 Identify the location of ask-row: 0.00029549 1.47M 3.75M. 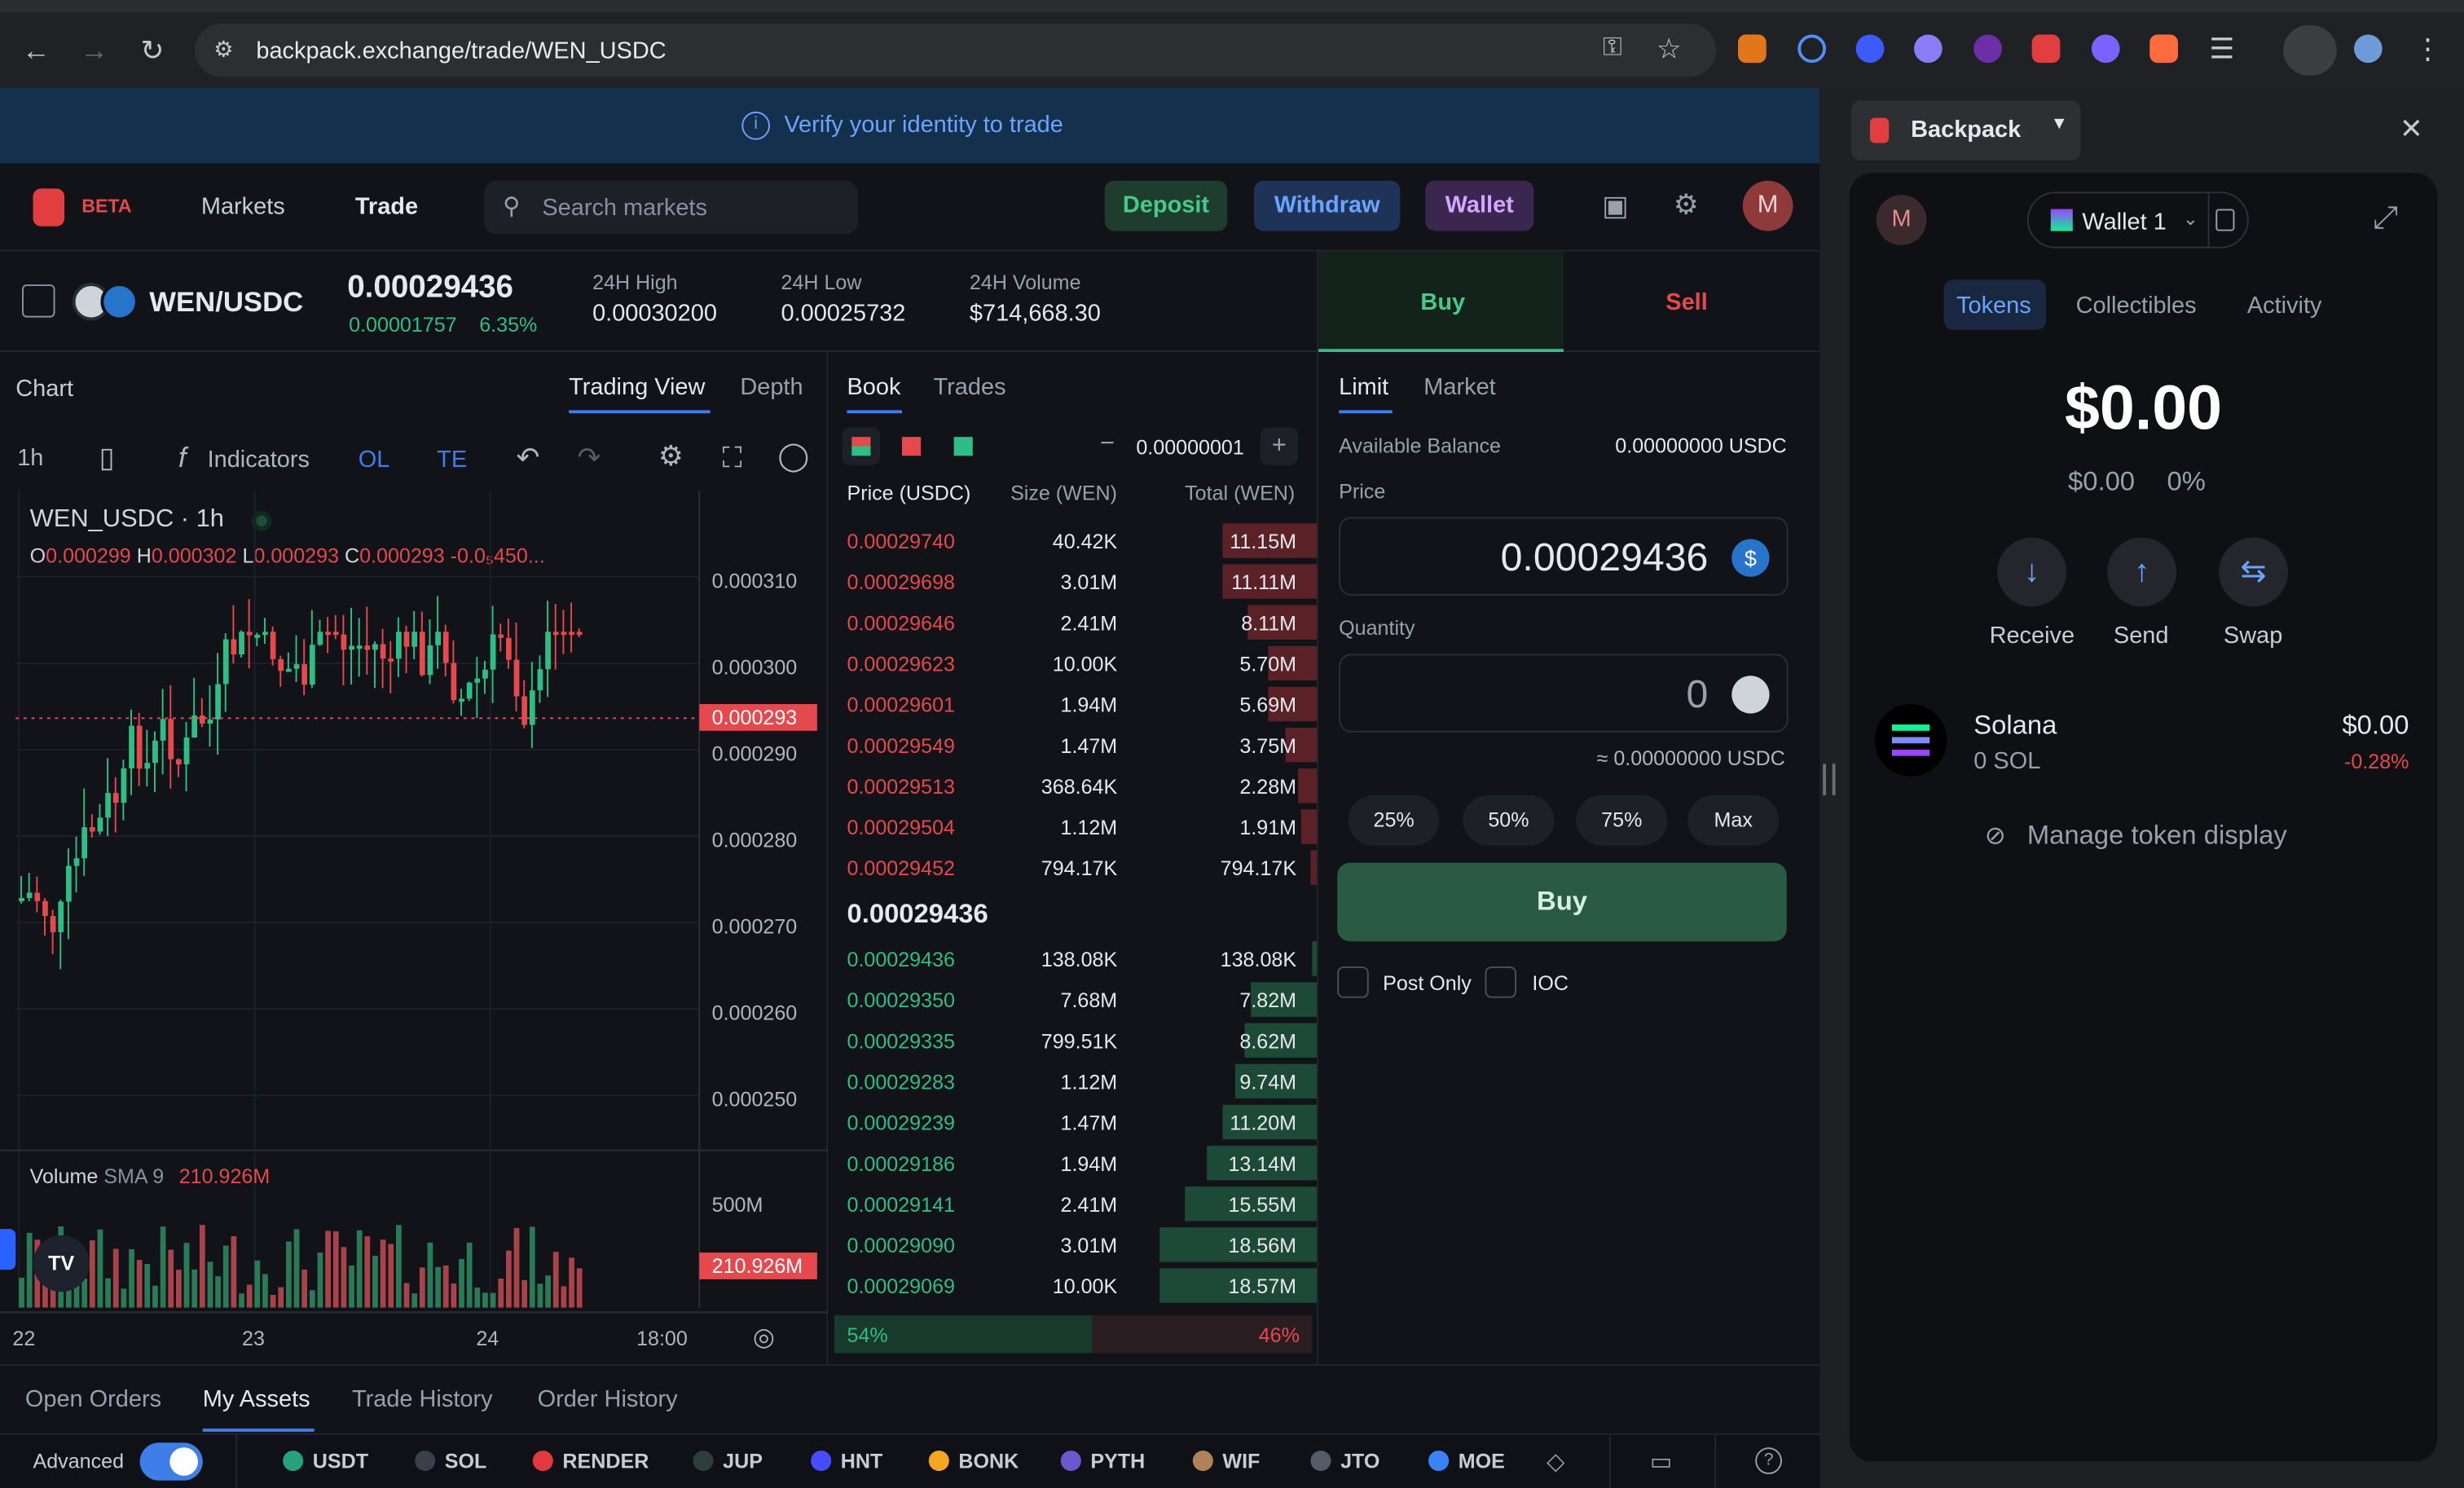
(1073, 744).